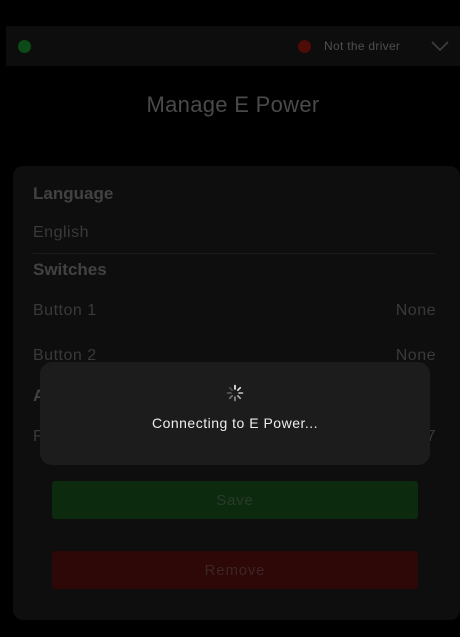 This screenshot has height=637, width=460. Describe the element at coordinates (234, 253) in the screenshot. I see `divider` at that location.